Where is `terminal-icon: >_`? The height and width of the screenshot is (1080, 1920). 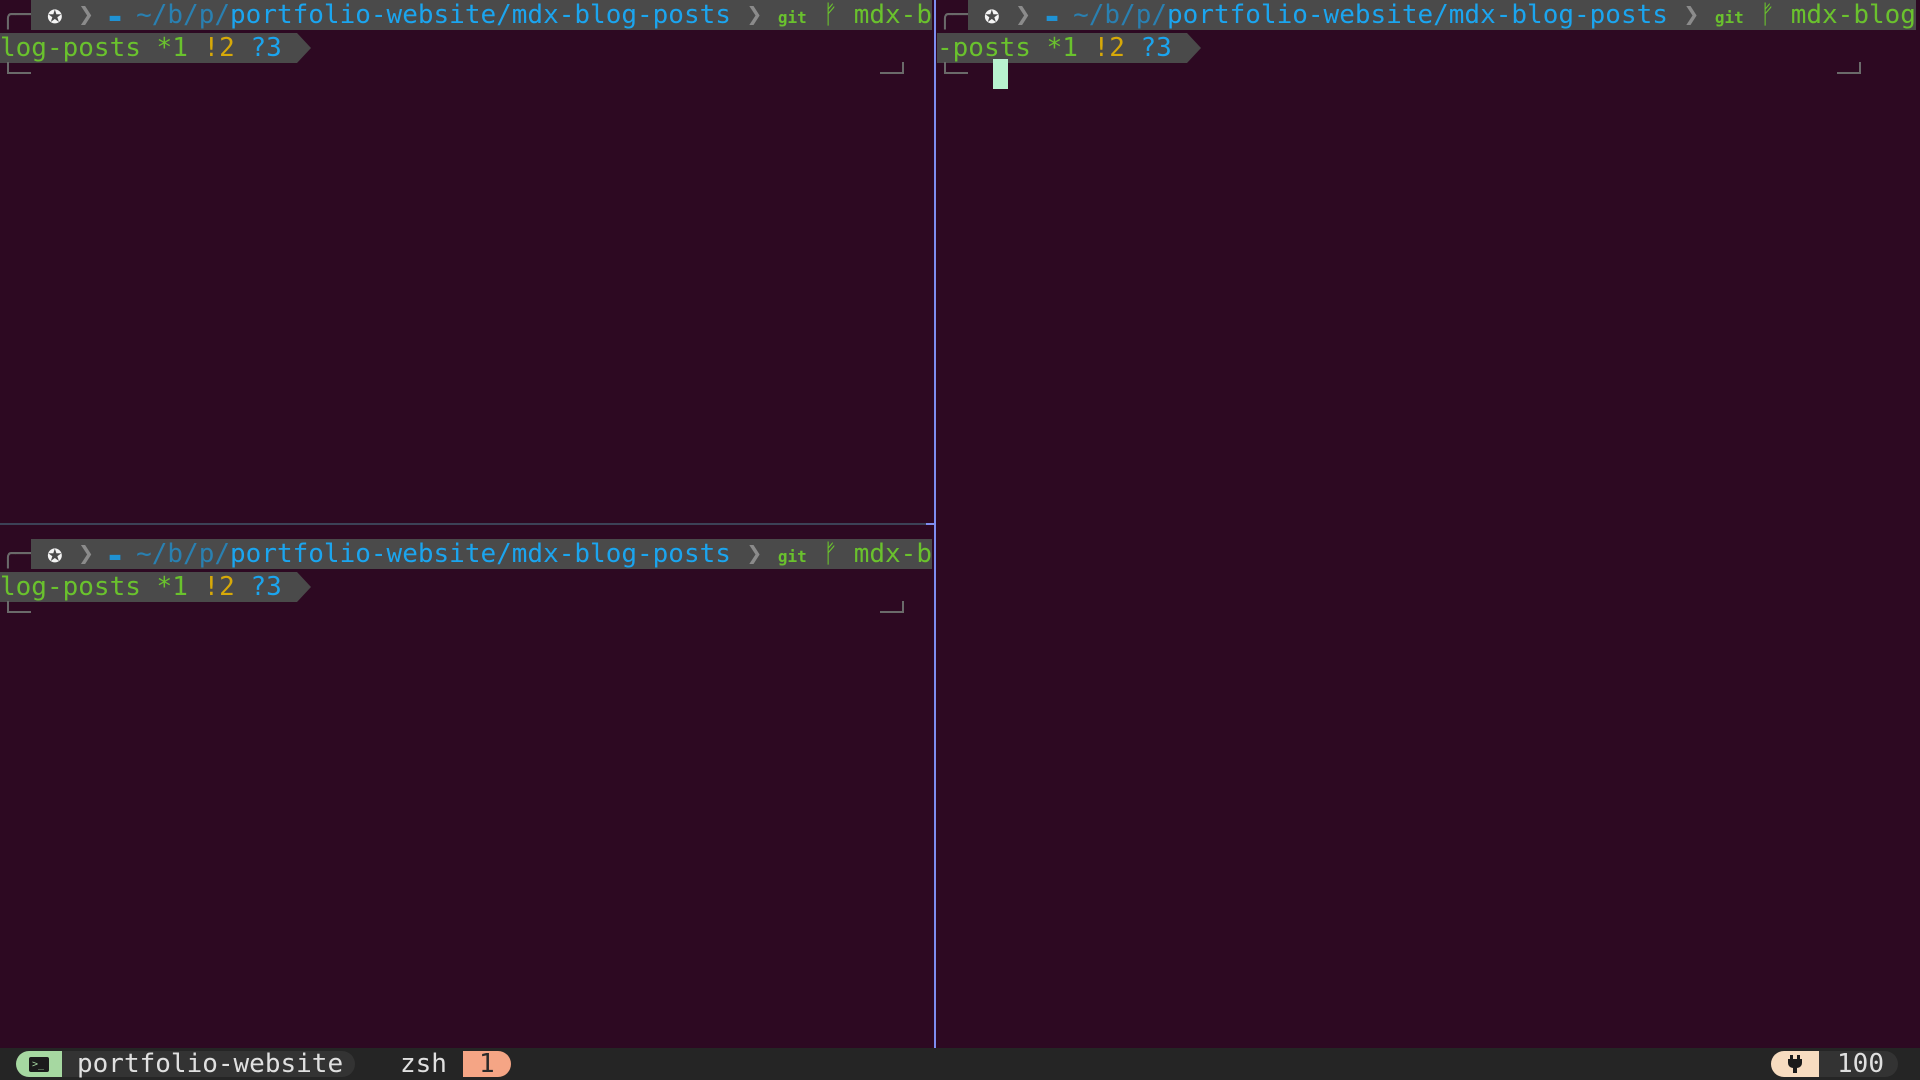 terminal-icon: >_ is located at coordinates (39, 1064).